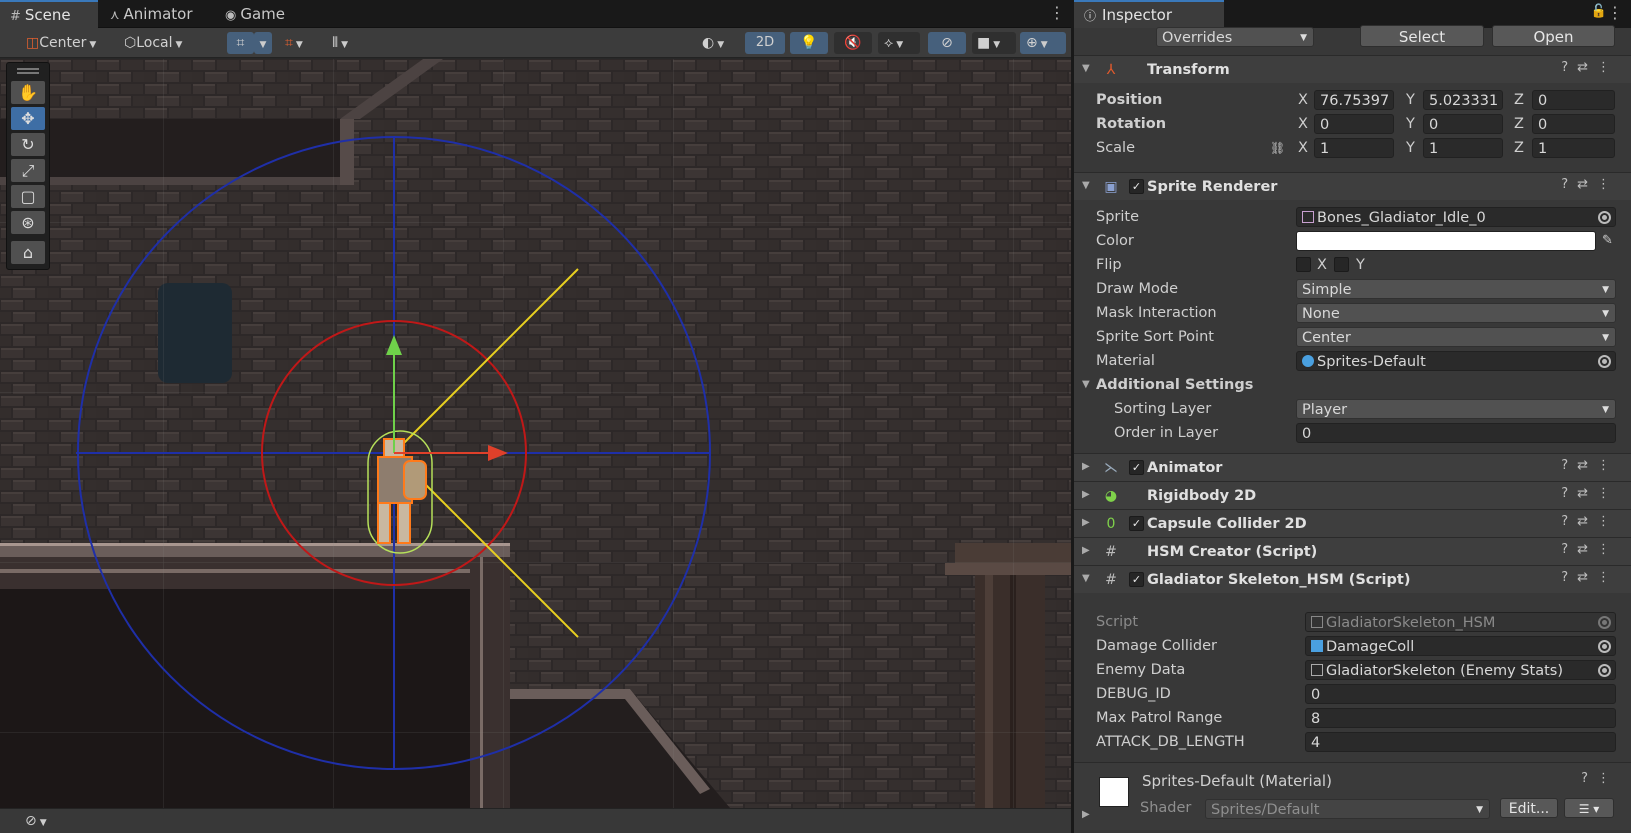 The height and width of the screenshot is (833, 1631). I want to click on prefab-open-button: Open, so click(1553, 36).